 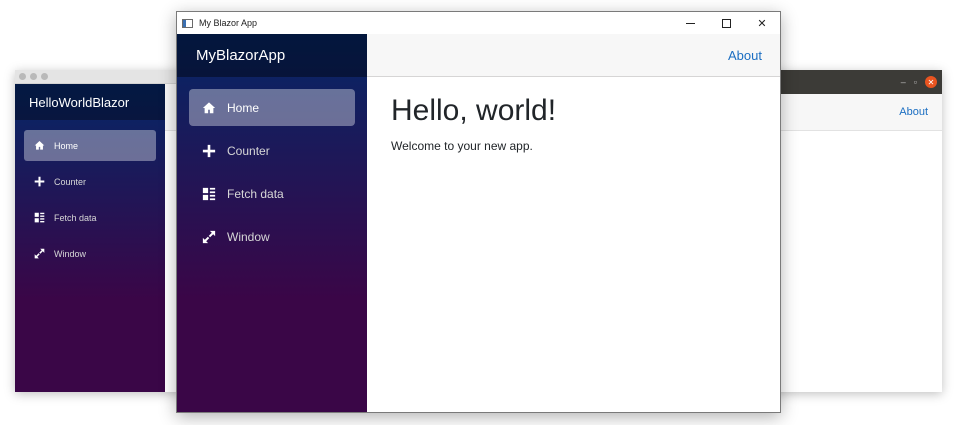 What do you see at coordinates (915, 82) in the screenshot?
I see `maximize-icon: ▫` at bounding box center [915, 82].